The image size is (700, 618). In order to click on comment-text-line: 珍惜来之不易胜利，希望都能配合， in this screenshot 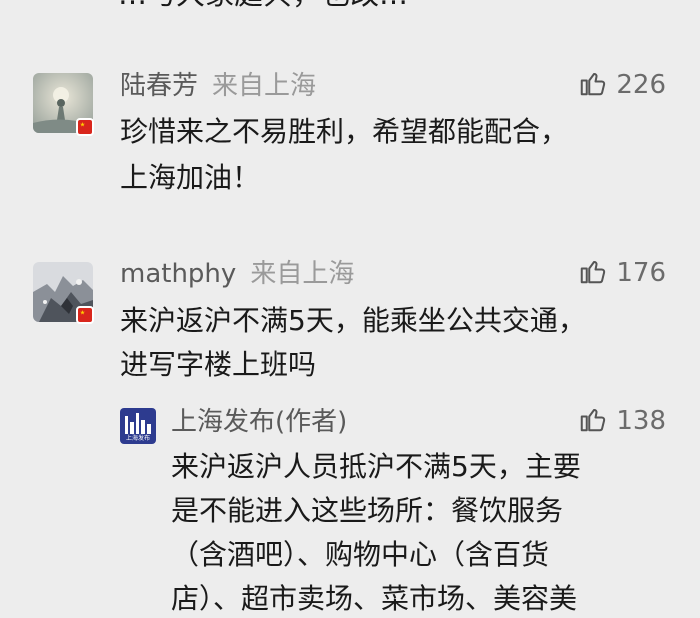, I will do `click(344, 131)`.